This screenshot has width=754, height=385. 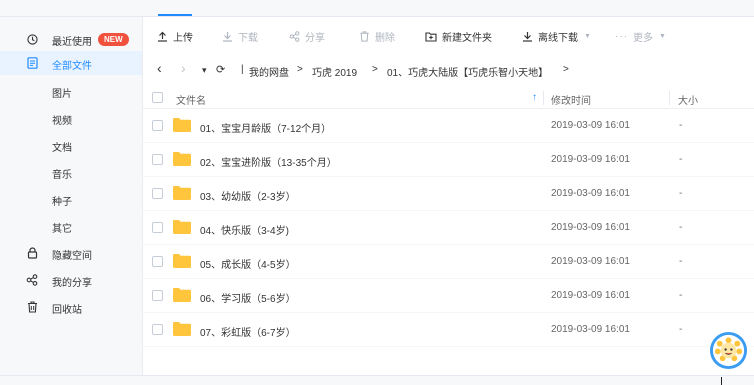 I want to click on more-button: ··· 更多 ▼, so click(x=640, y=36).